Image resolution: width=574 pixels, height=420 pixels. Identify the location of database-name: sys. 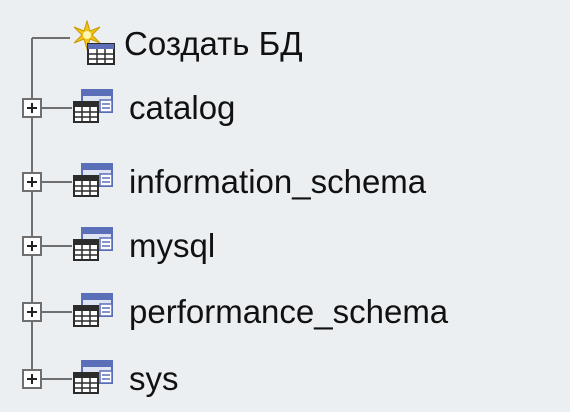
(154, 378).